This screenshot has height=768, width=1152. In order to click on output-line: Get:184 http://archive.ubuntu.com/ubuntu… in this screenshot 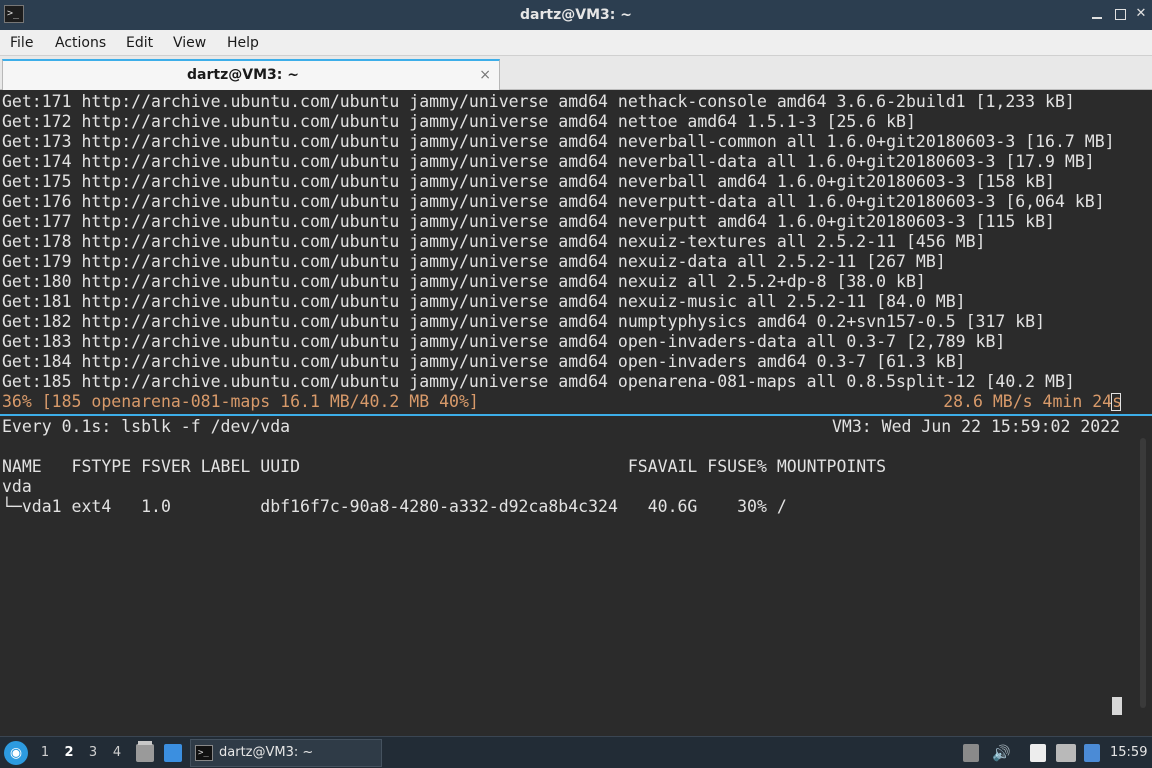, I will do `click(484, 361)`.